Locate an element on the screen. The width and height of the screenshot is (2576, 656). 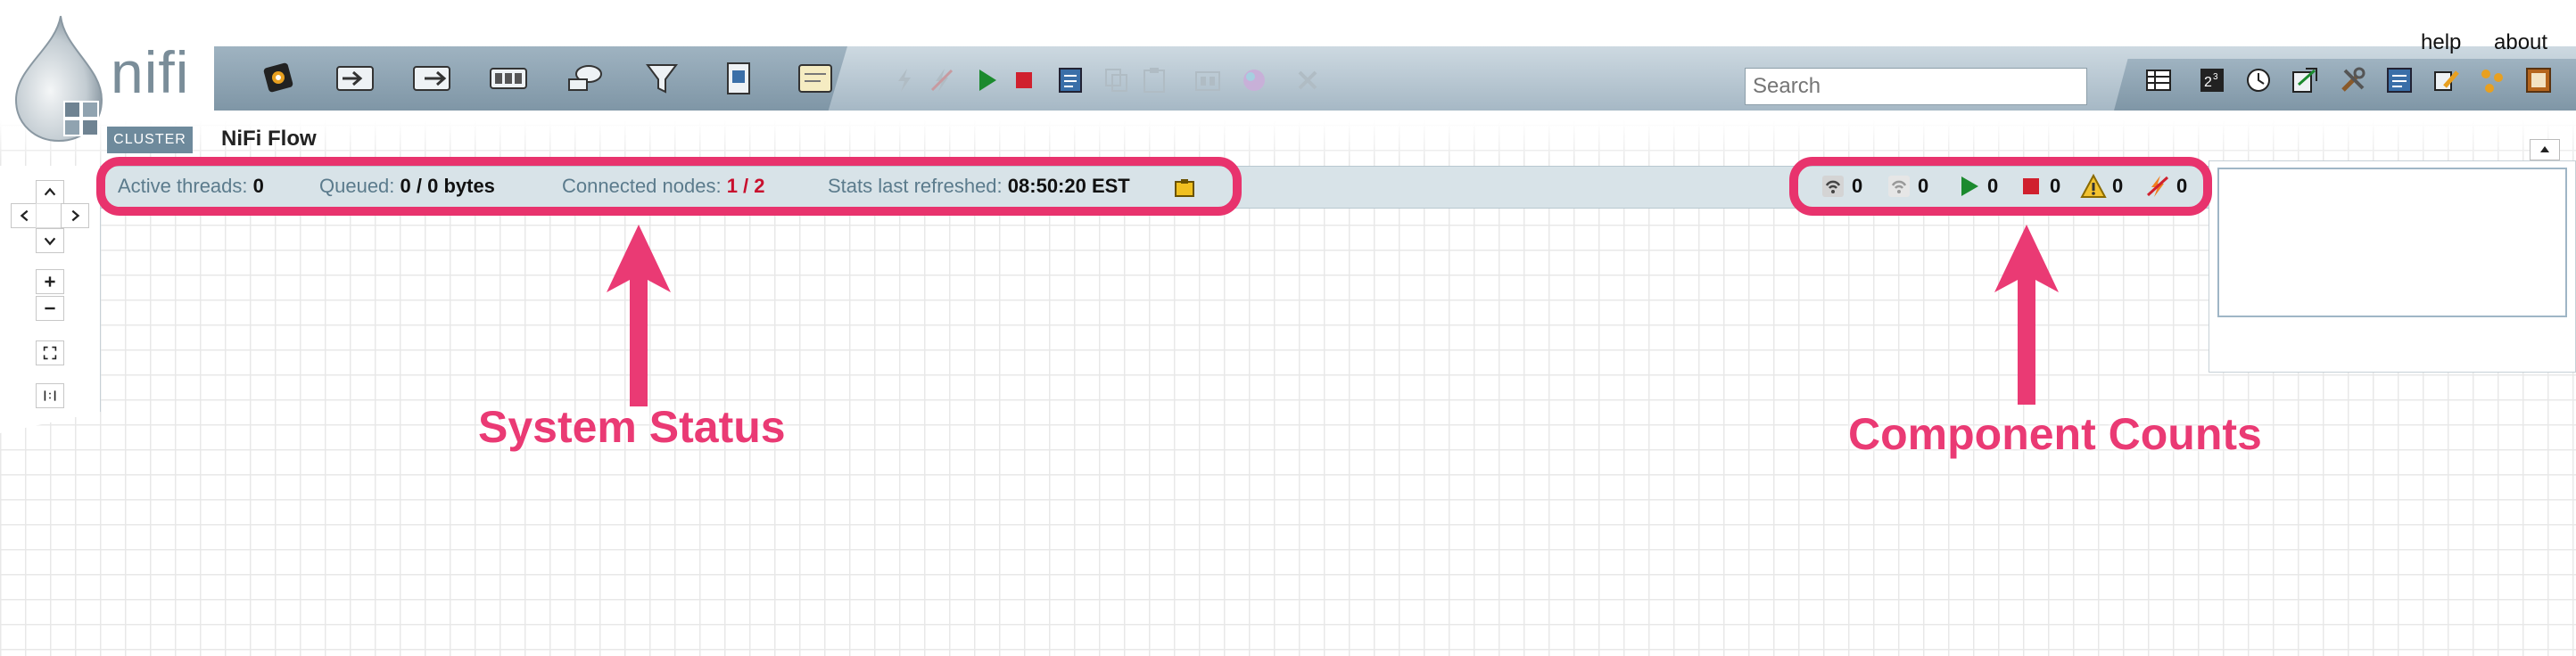
birdseye-toggle-button is located at coordinates (2545, 149).